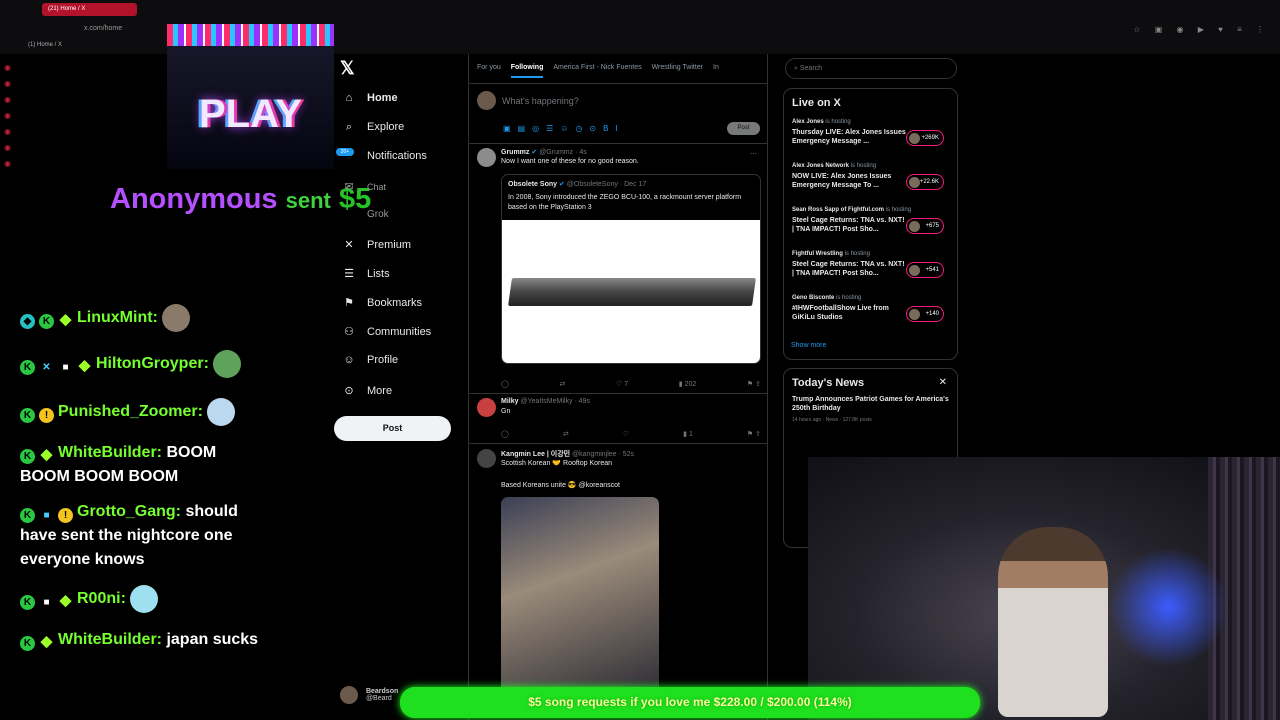 Image resolution: width=1280 pixels, height=720 pixels. Describe the element at coordinates (378, 698) in the screenshot. I see `profile-handle: @Beard` at that location.